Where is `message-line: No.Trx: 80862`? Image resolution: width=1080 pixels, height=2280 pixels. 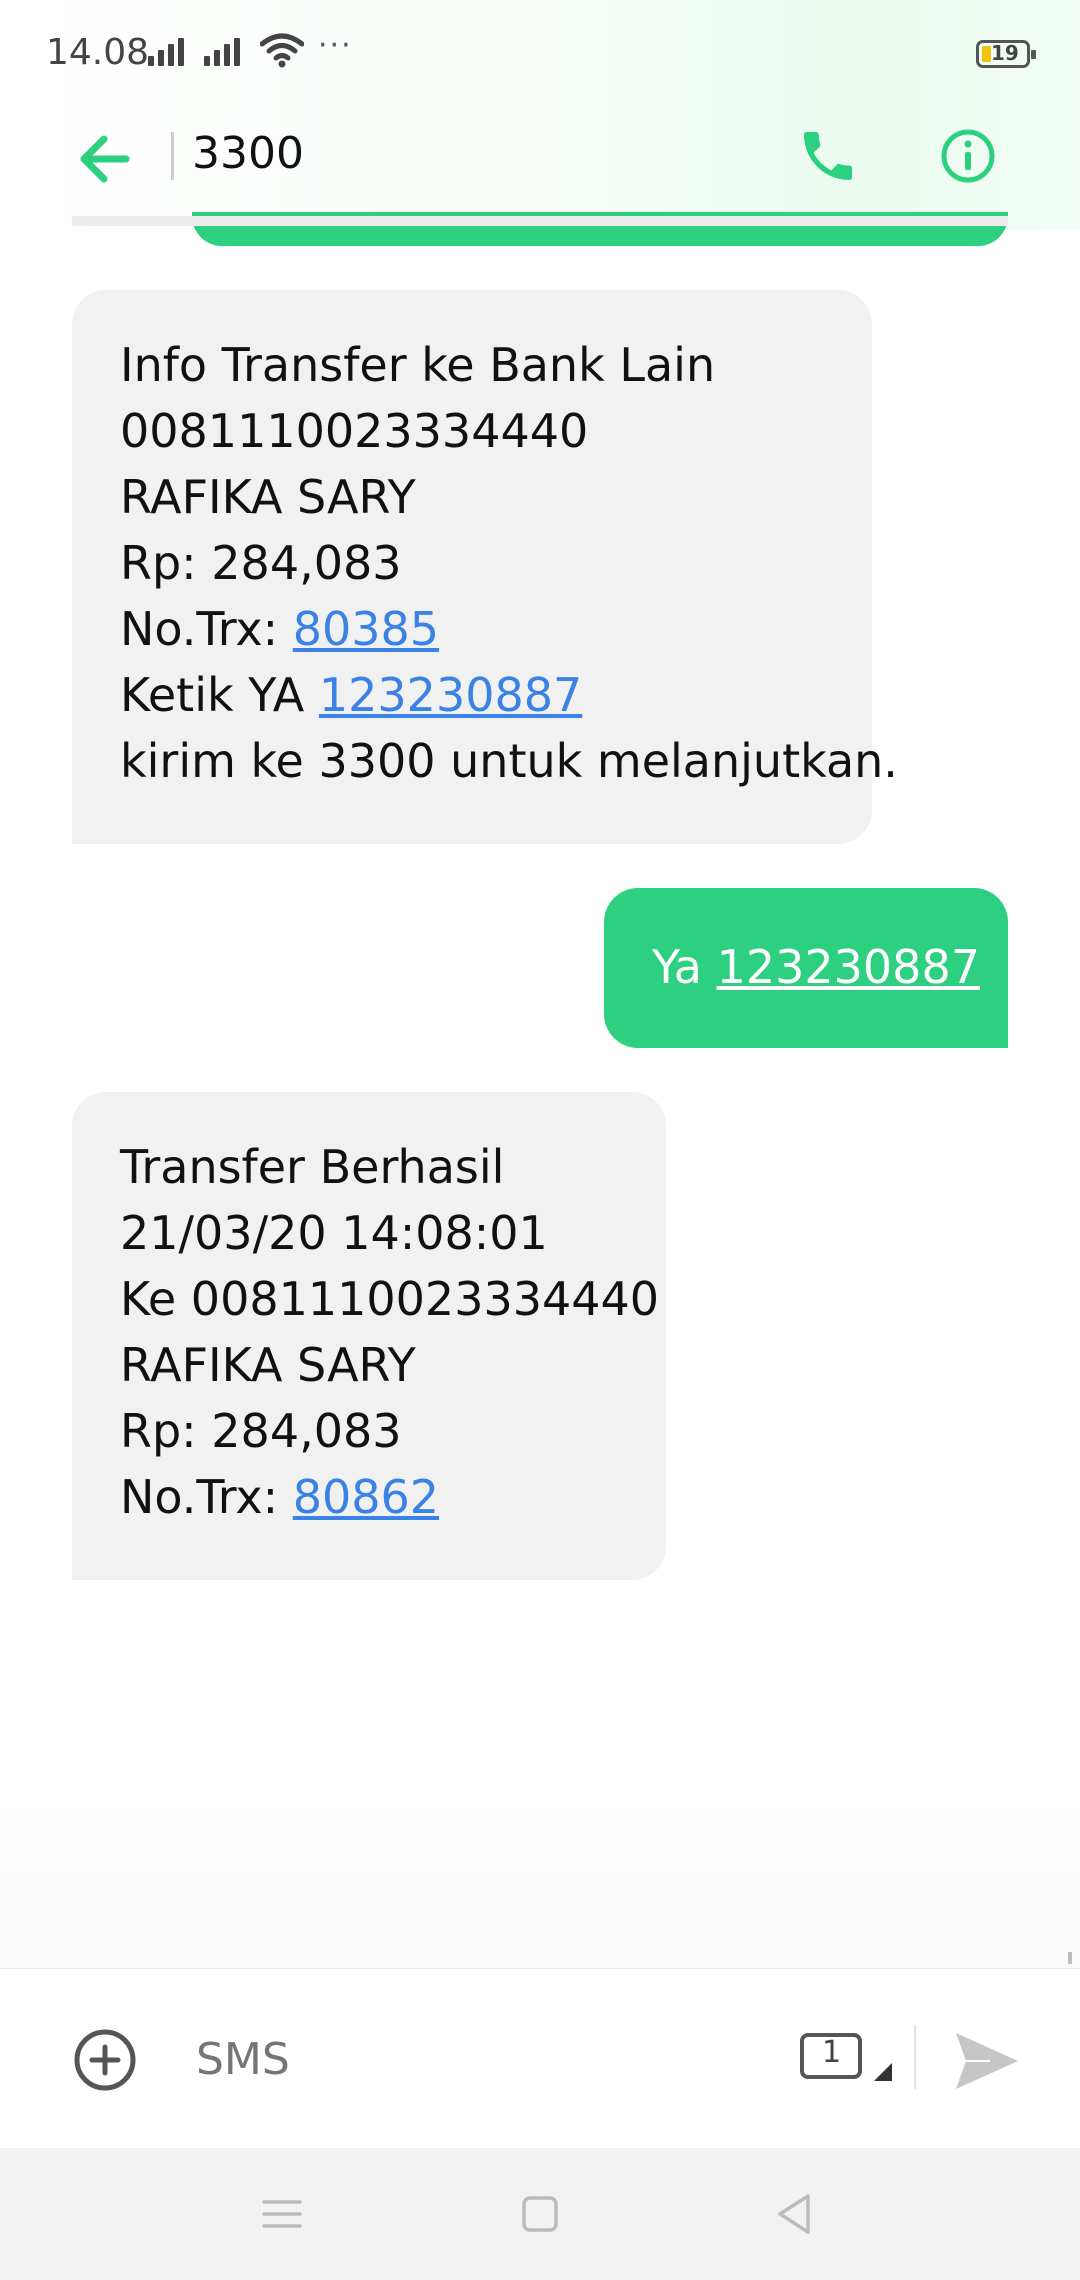
message-line: No.Trx: 80862 is located at coordinates (369, 1497).